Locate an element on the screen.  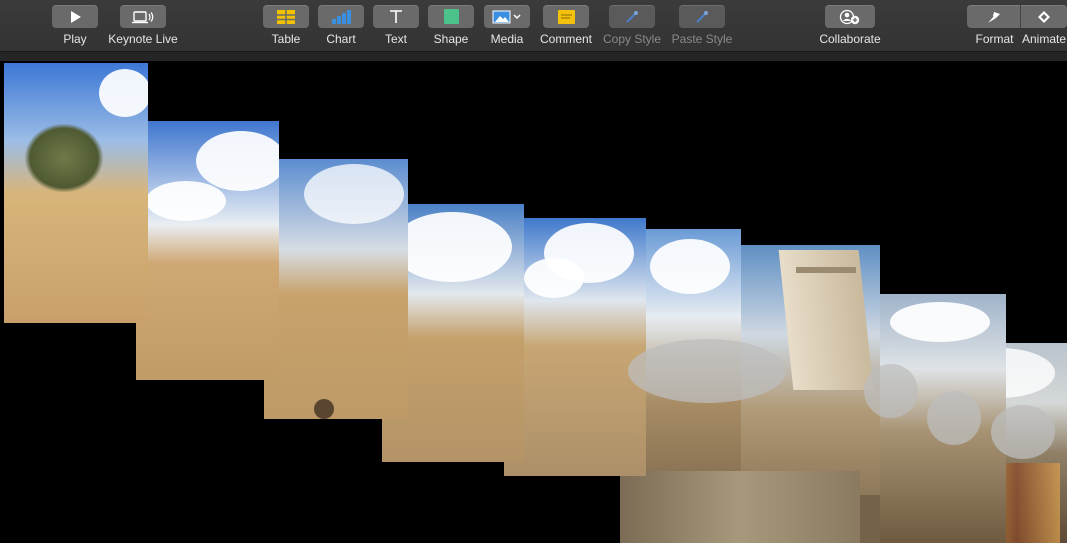
comment-button: Comment is located at coordinates (566, 25).